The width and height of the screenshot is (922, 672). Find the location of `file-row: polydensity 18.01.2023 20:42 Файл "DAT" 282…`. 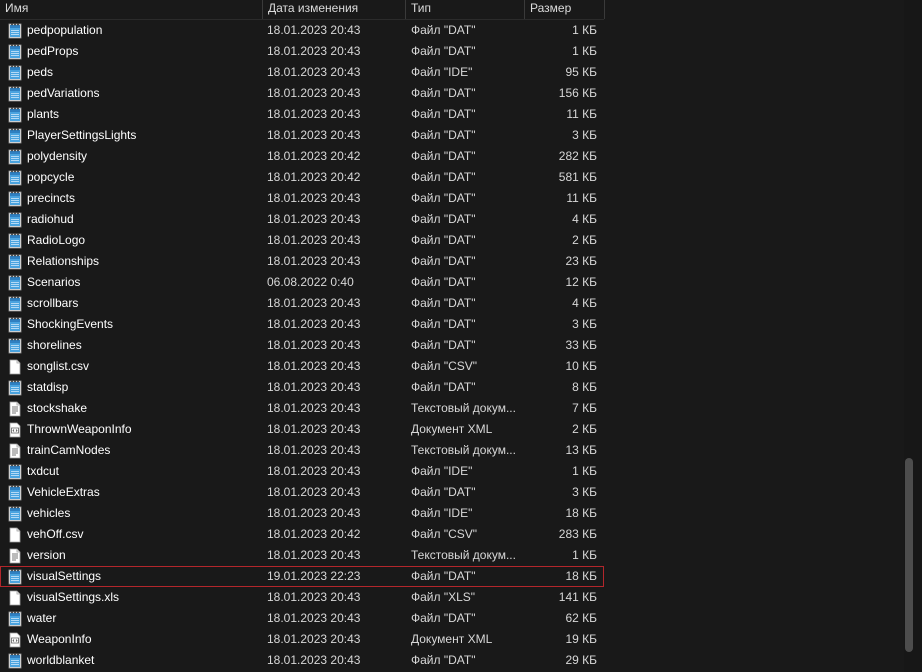

file-row: polydensity 18.01.2023 20:42 Файл "DAT" 282… is located at coordinates (302, 156).